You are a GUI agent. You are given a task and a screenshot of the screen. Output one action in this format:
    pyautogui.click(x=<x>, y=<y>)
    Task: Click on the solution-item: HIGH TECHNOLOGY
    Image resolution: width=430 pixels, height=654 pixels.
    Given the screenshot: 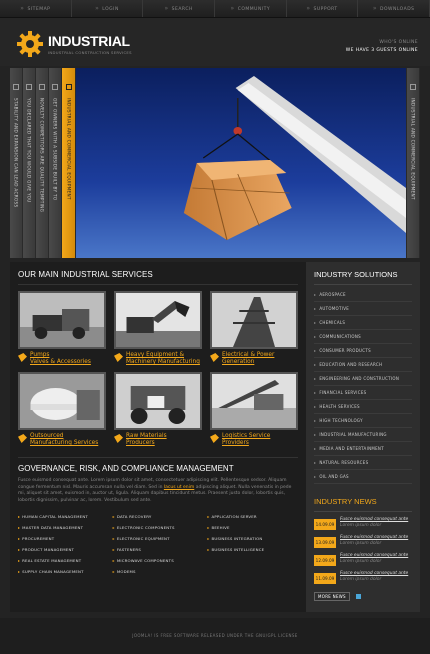 What is the action you would take?
    pyautogui.click(x=363, y=421)
    